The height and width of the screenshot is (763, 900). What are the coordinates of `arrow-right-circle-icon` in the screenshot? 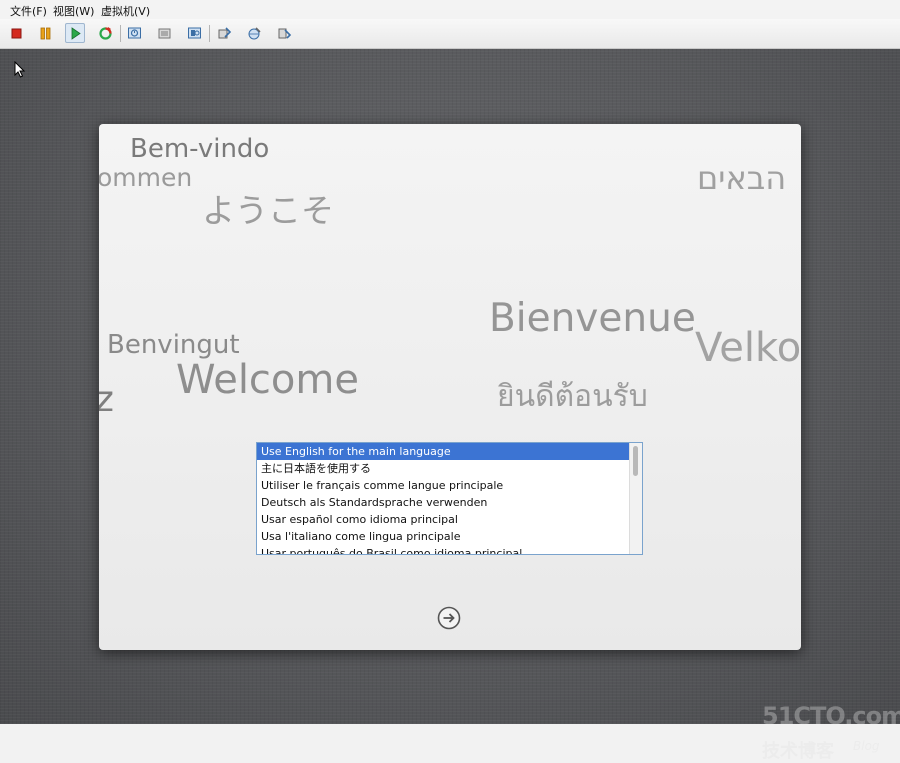 It's located at (449, 618).